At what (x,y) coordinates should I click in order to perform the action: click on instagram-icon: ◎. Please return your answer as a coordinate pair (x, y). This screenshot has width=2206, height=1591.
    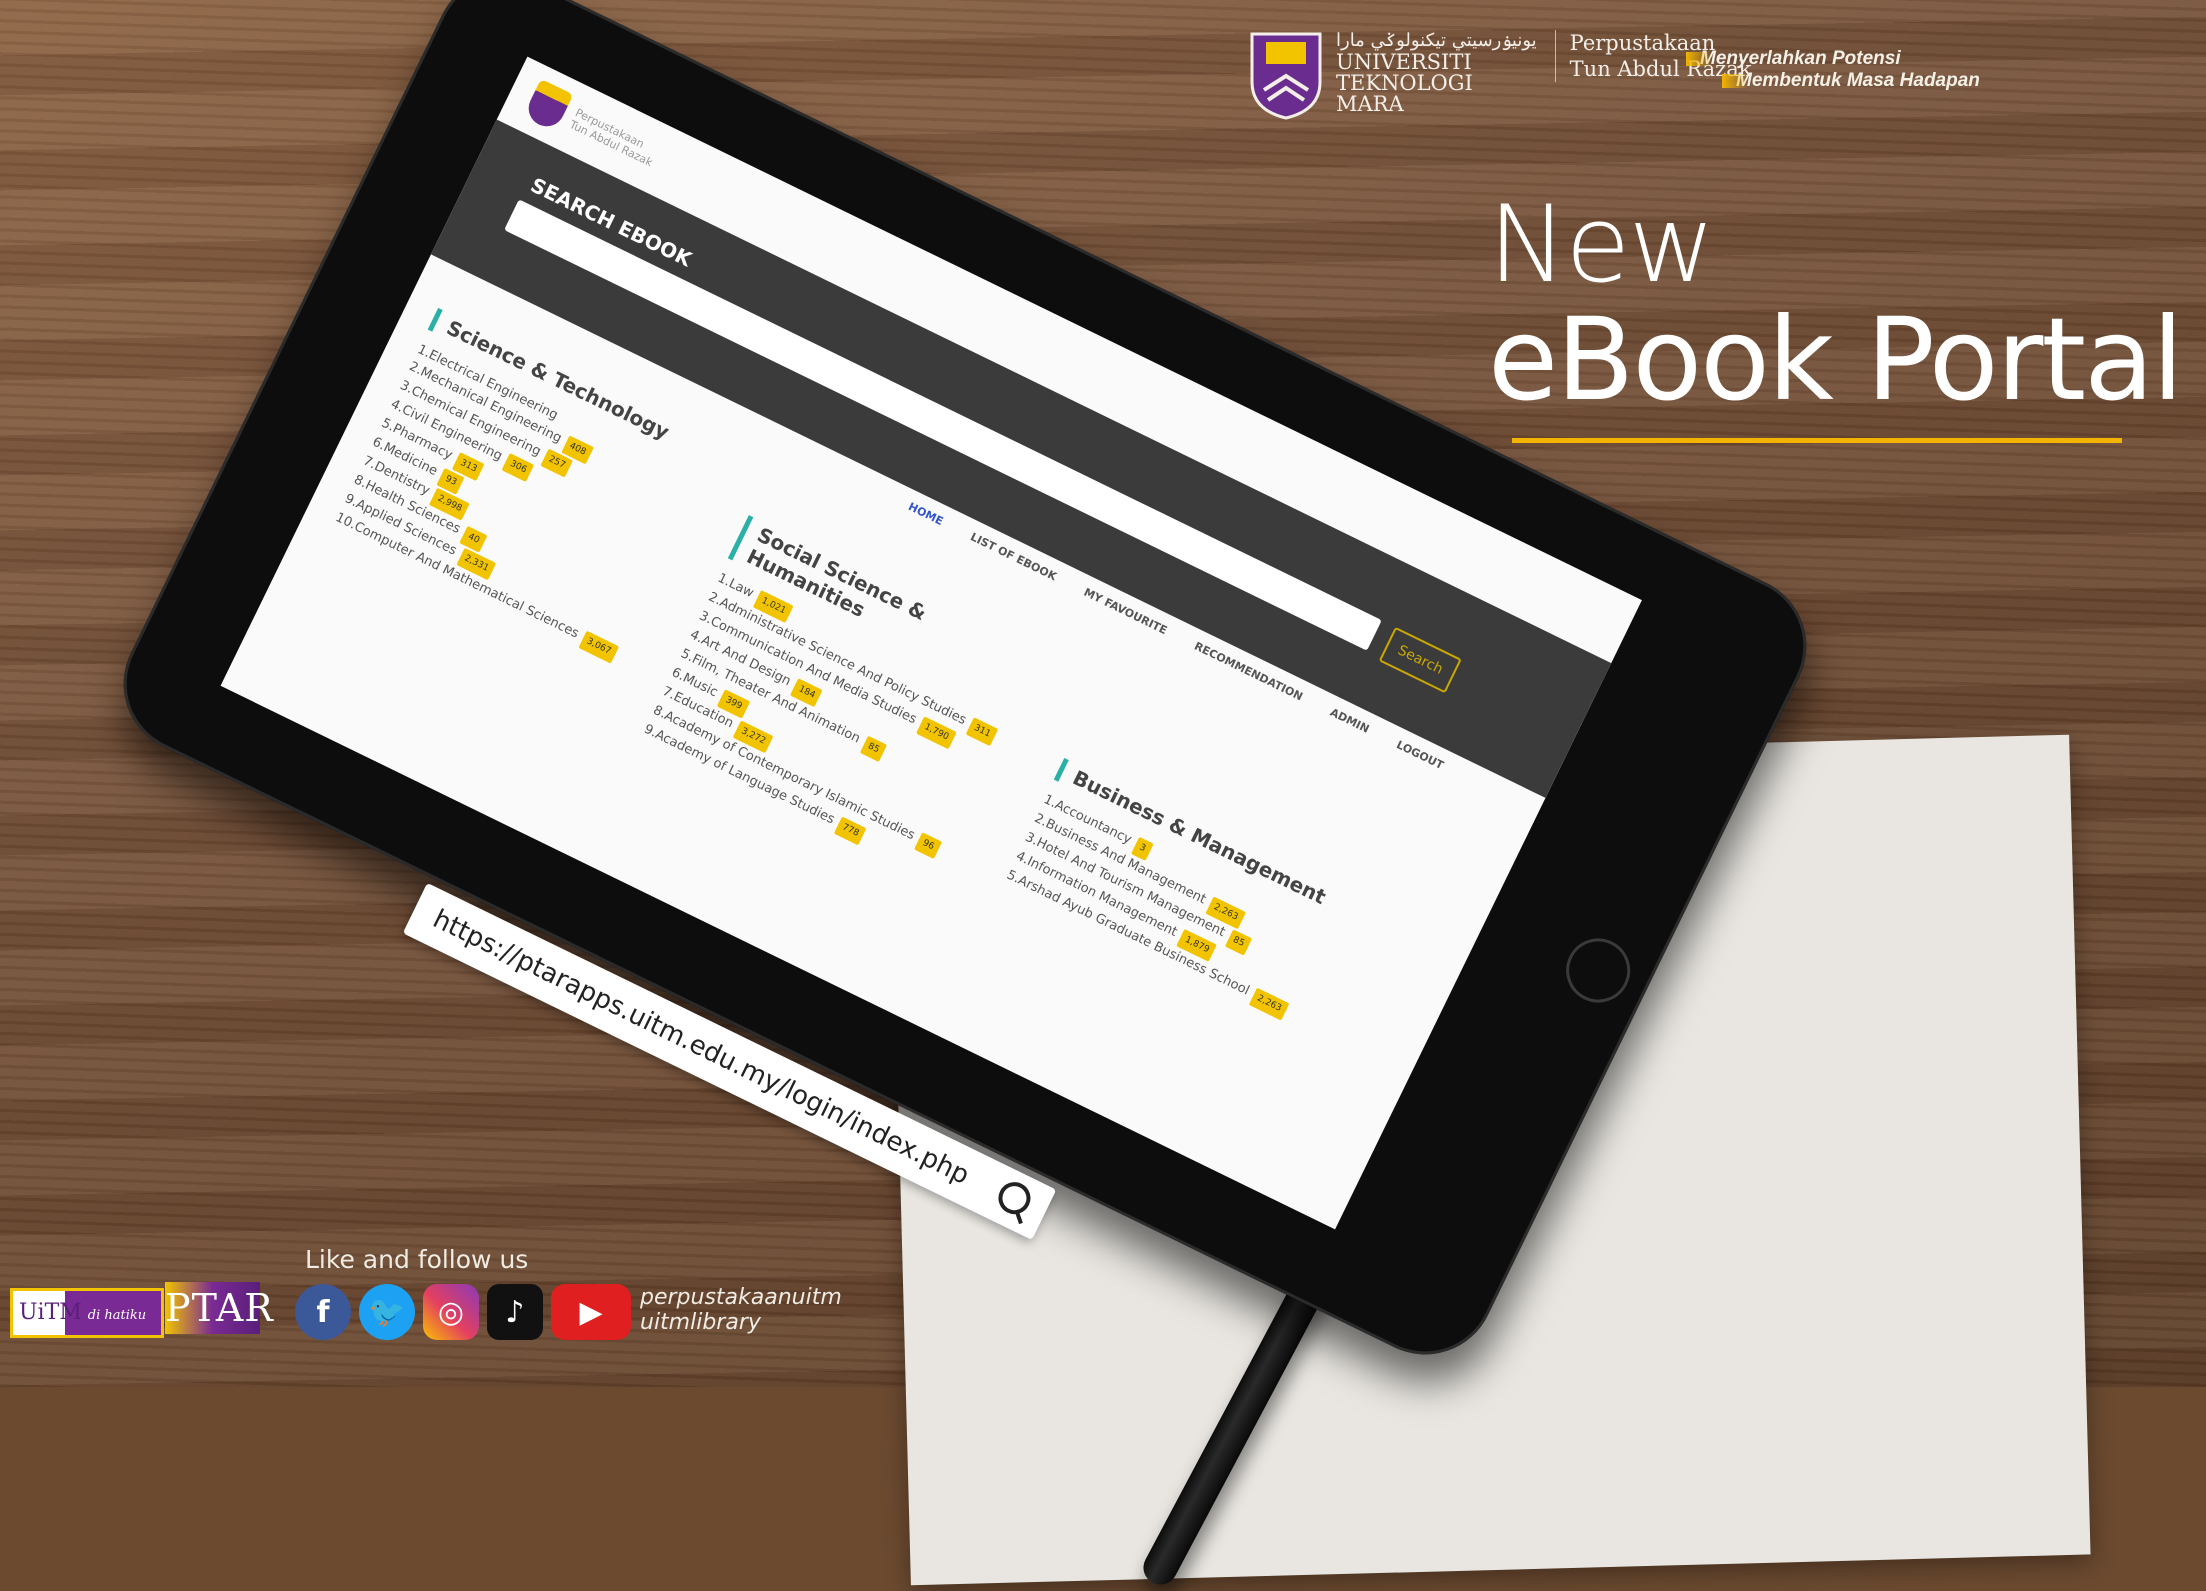
    Looking at the image, I should click on (451, 1312).